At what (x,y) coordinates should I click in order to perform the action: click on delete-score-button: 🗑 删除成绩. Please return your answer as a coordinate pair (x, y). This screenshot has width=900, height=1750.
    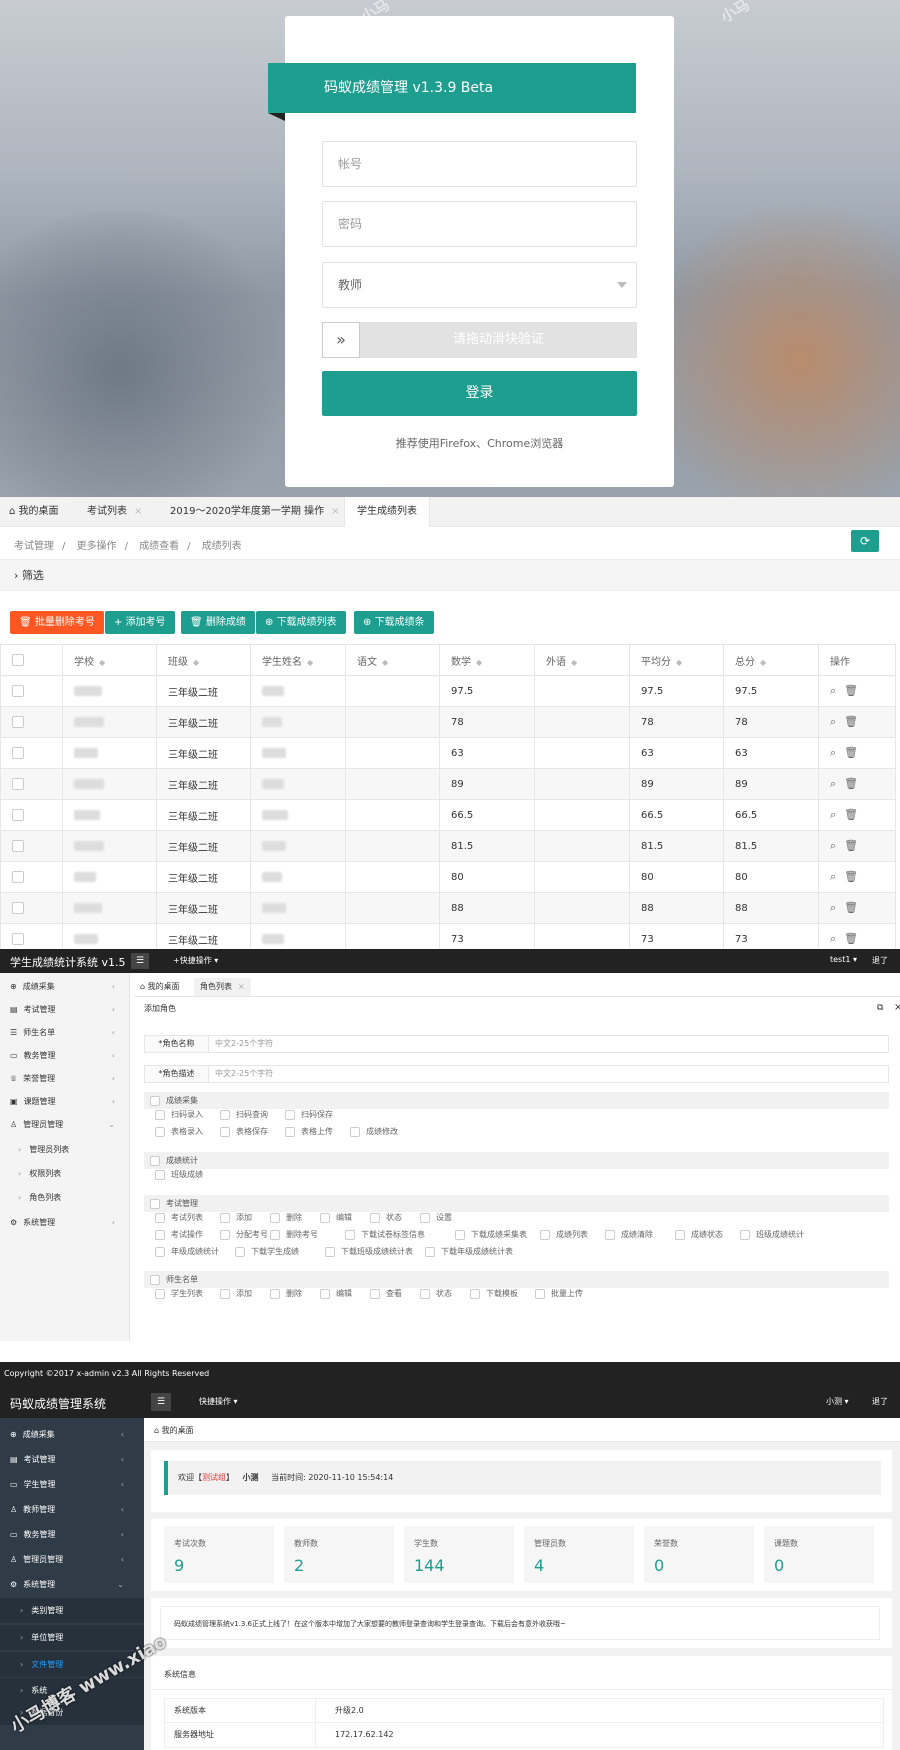
    Looking at the image, I should click on (218, 622).